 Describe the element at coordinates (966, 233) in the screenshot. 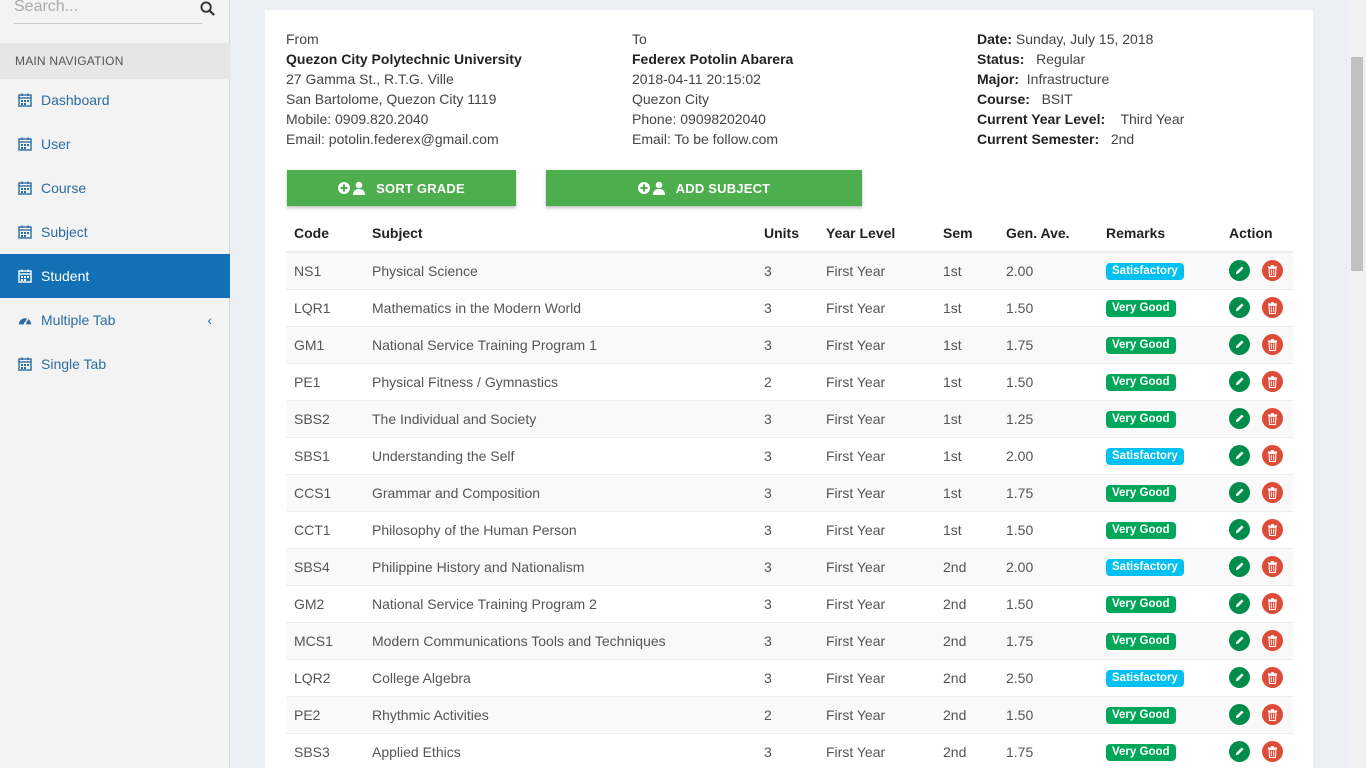

I see `column-header: Sem` at that location.